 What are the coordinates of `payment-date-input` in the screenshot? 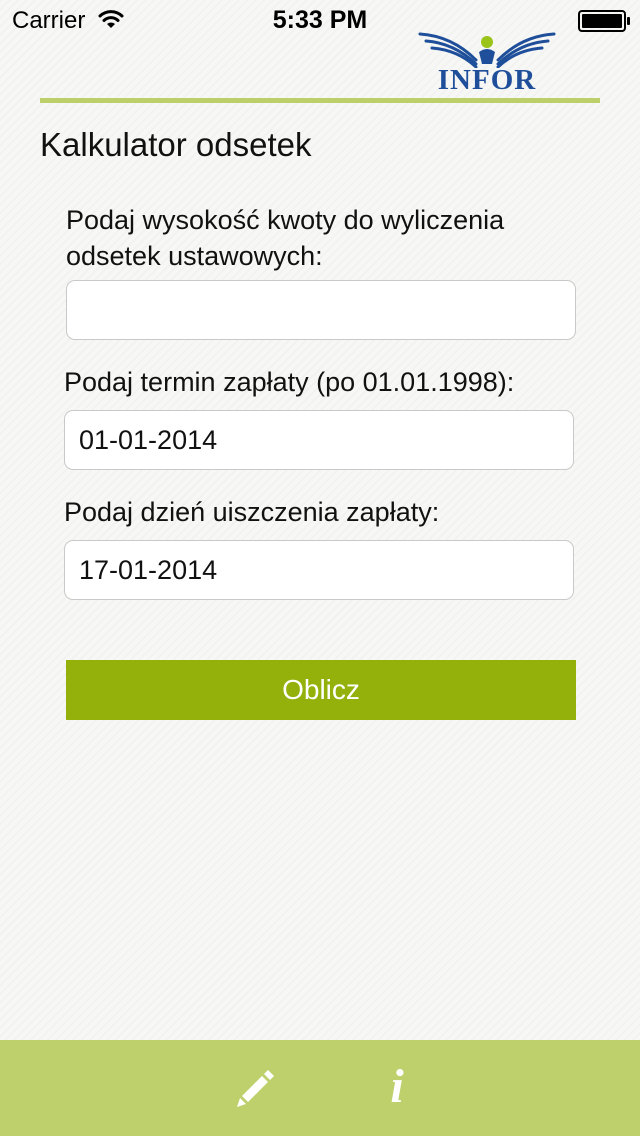 It's located at (319, 570).